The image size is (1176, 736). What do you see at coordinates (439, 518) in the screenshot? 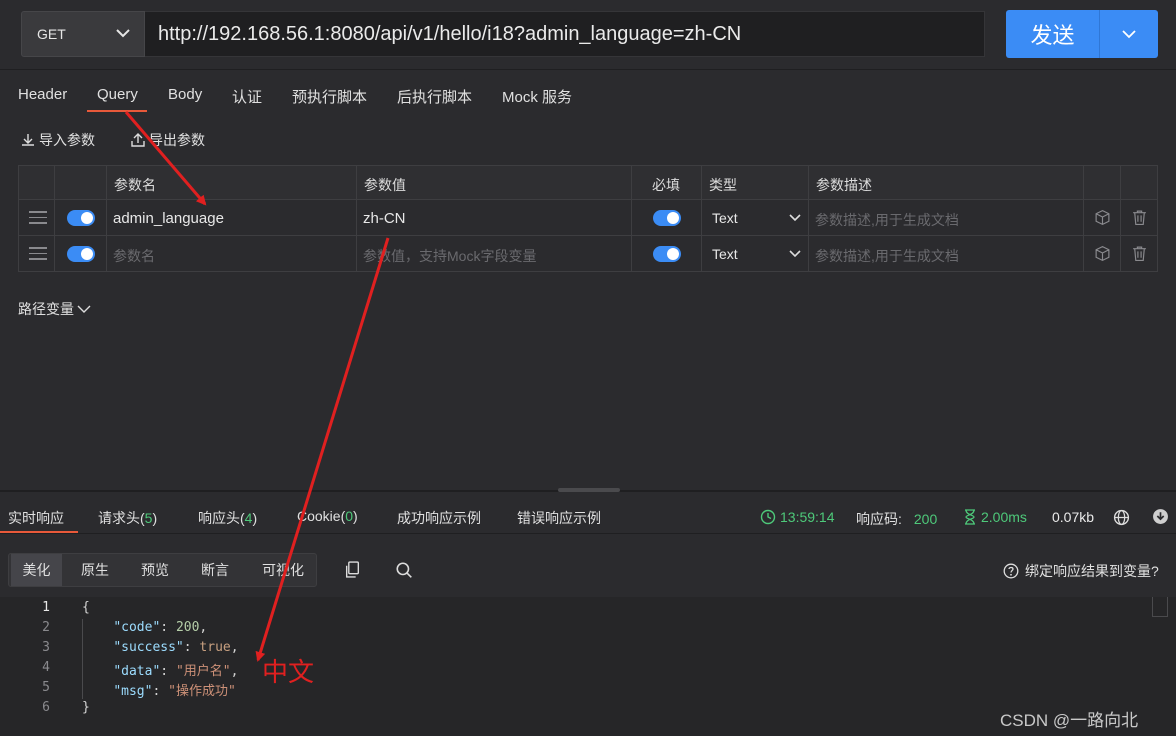
I see `tab-success-example: 成功响应示例` at bounding box center [439, 518].